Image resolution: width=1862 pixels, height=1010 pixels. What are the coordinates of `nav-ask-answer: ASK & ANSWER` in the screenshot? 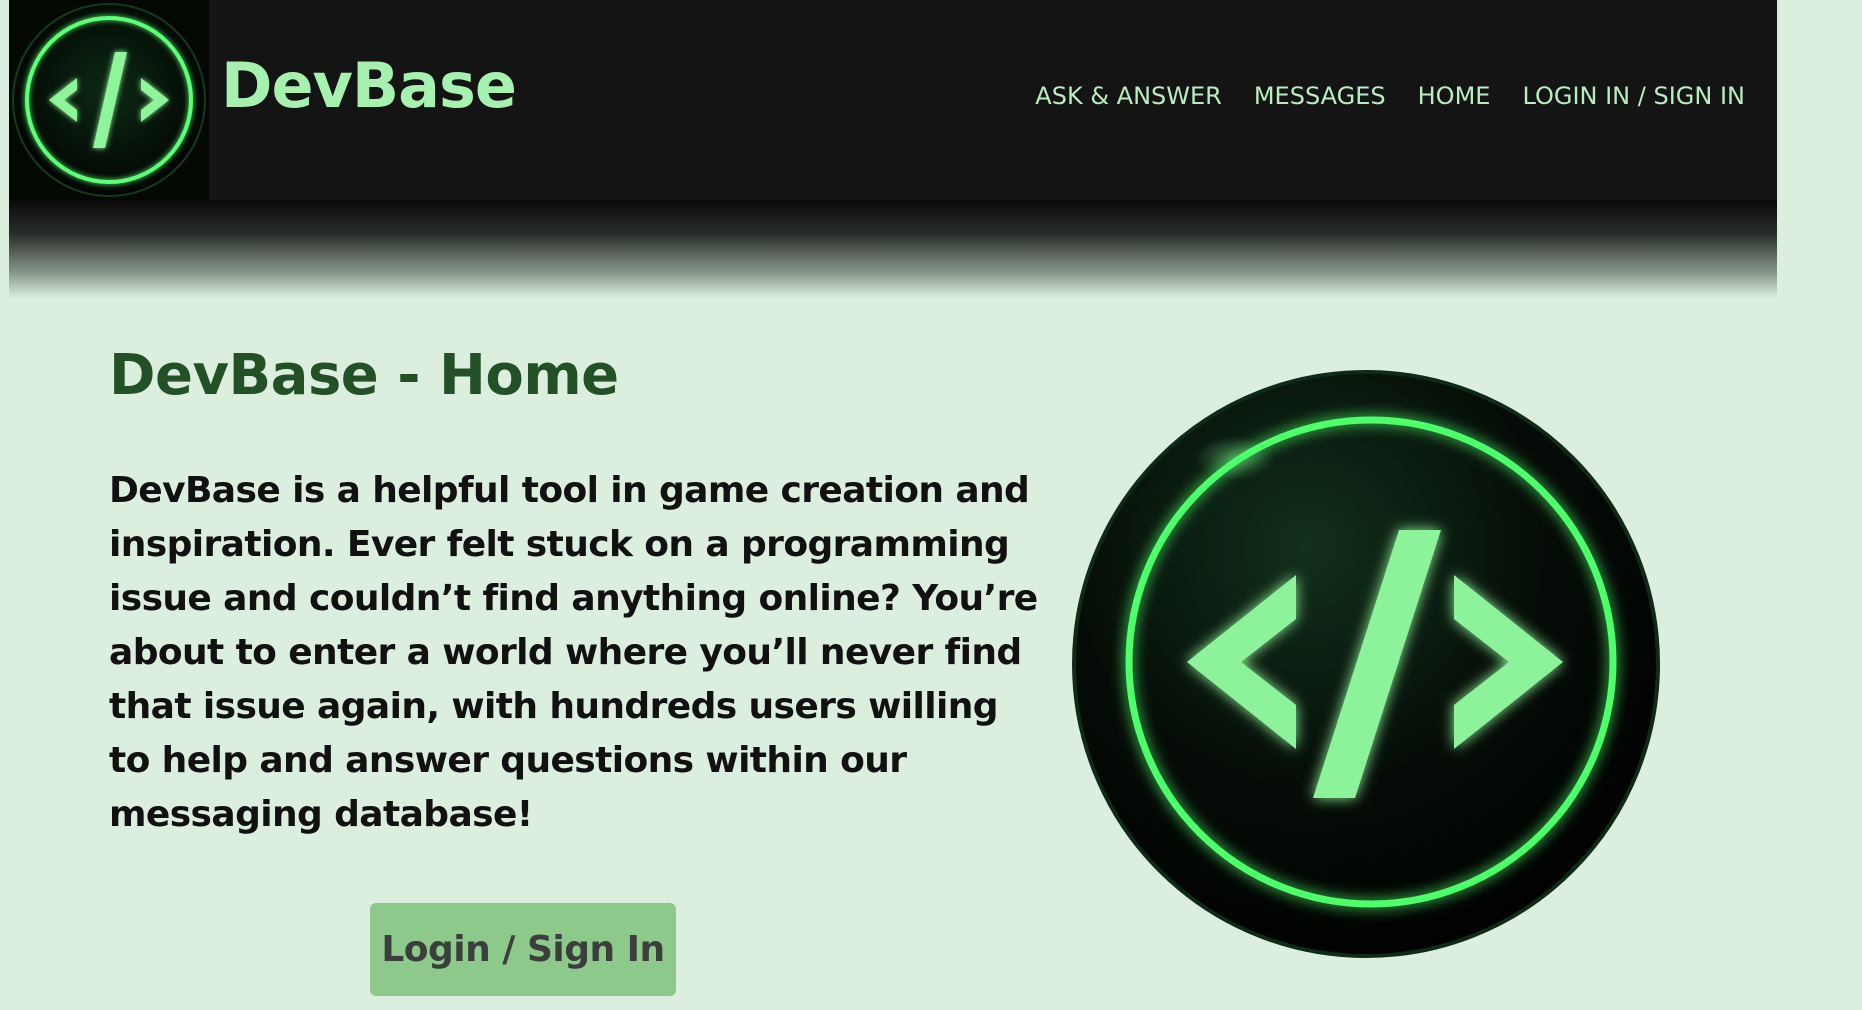 It's located at (1128, 96).